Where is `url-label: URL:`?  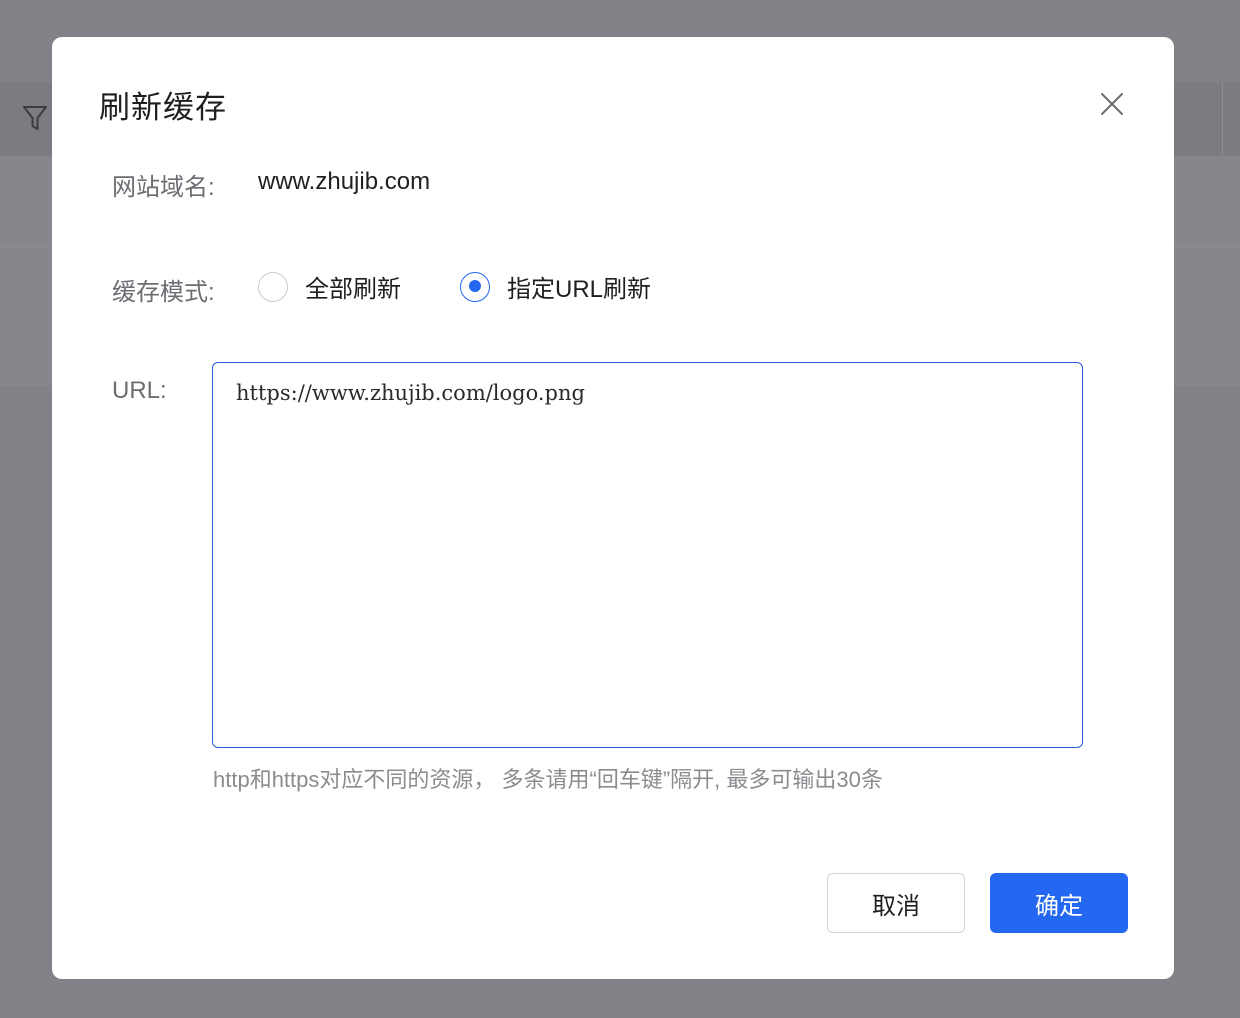 url-label: URL: is located at coordinates (139, 390).